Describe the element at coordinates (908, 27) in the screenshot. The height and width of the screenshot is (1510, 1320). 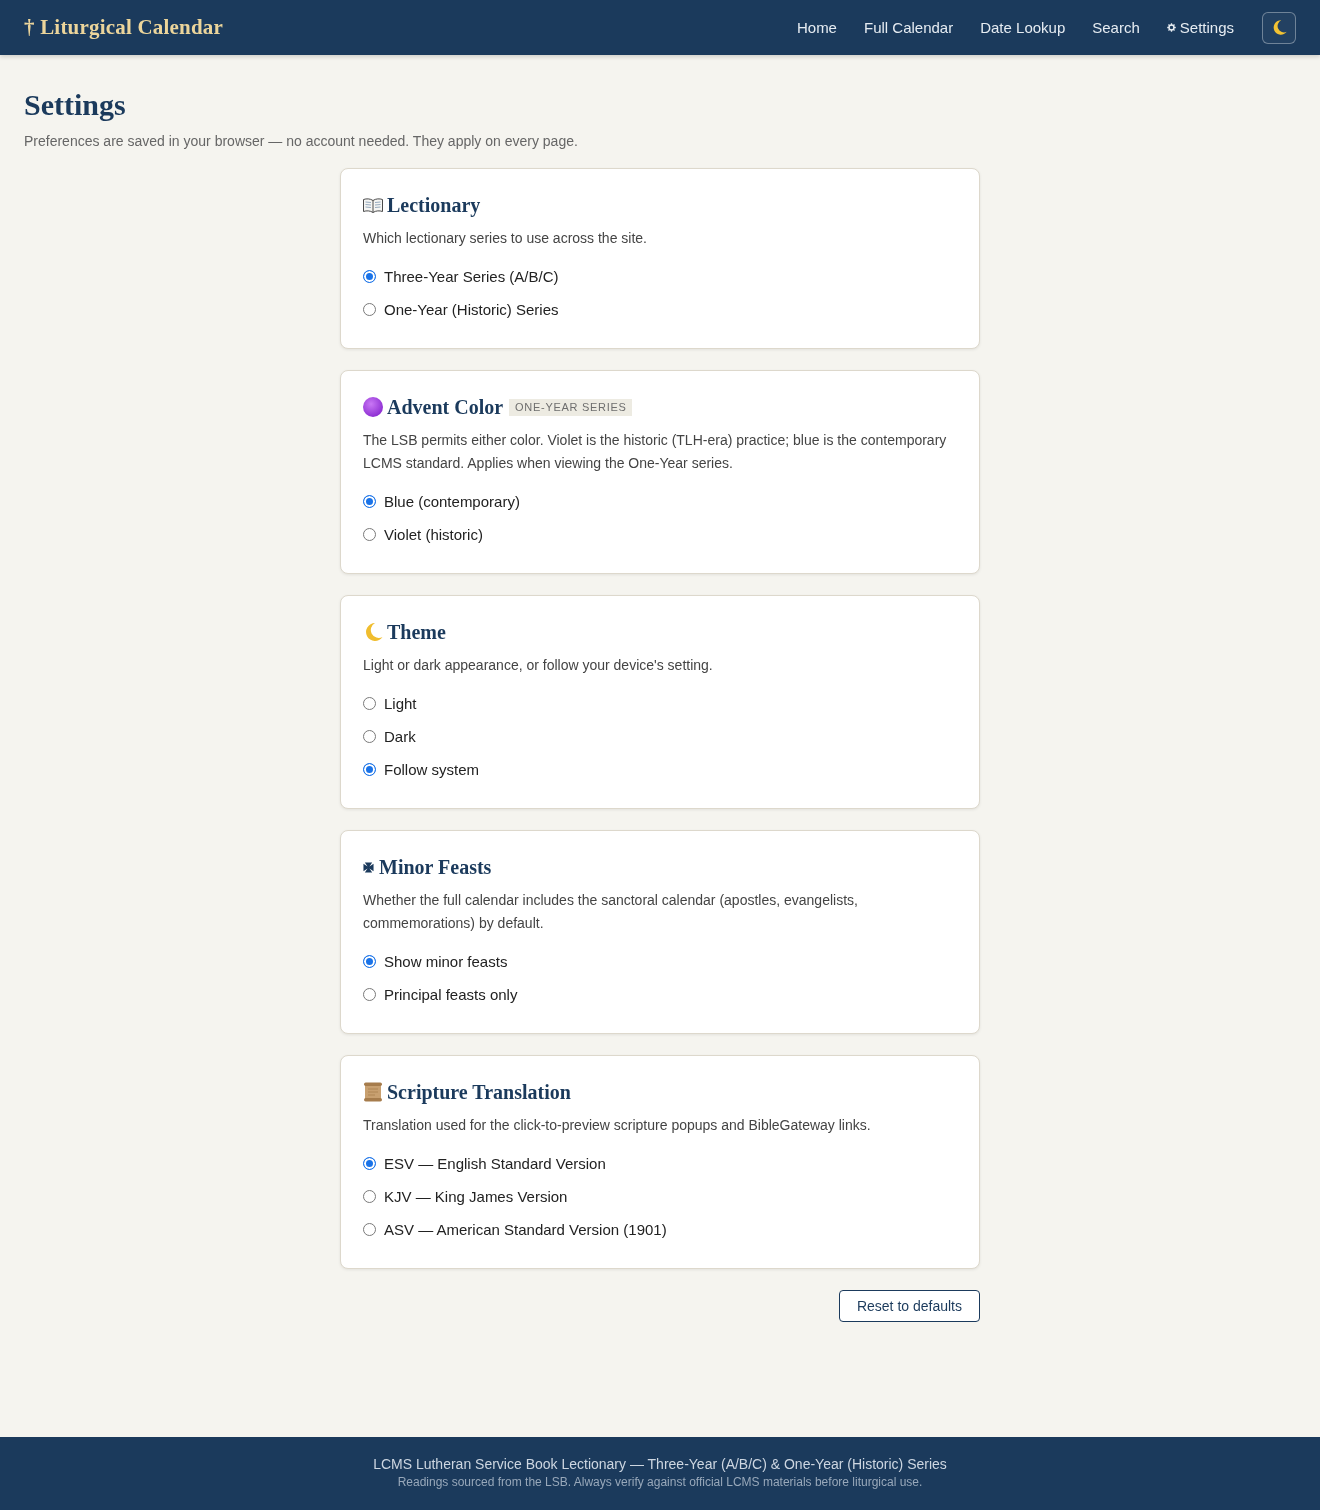
I see `nav-link: Full Calendar` at that location.